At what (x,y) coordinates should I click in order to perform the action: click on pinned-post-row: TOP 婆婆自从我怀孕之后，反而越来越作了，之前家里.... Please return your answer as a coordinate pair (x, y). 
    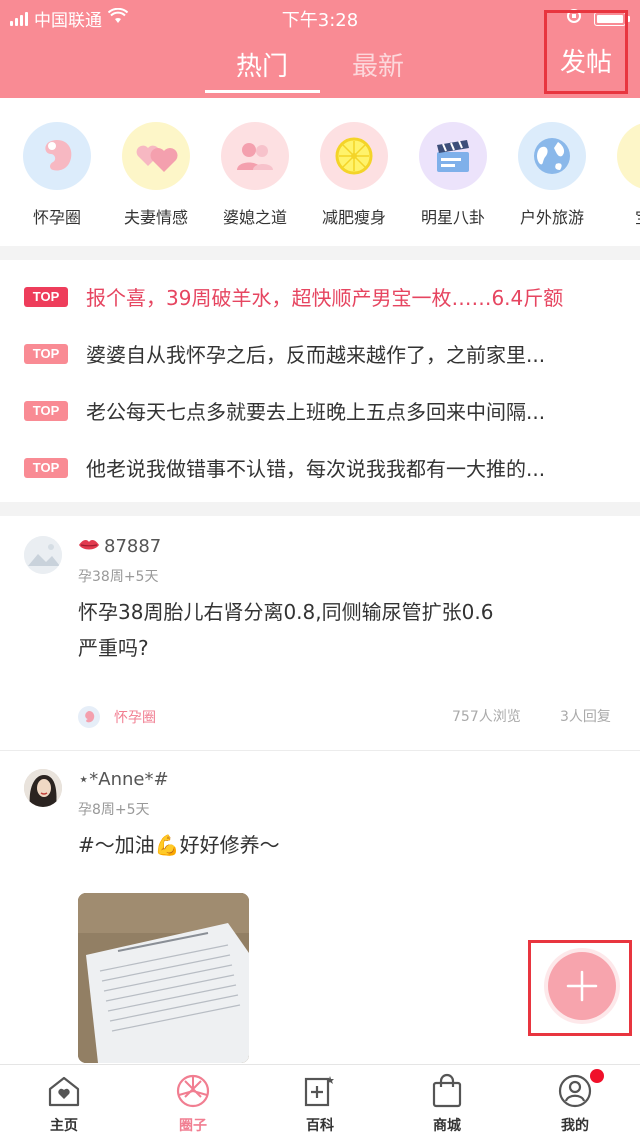
    Looking at the image, I should click on (320, 353).